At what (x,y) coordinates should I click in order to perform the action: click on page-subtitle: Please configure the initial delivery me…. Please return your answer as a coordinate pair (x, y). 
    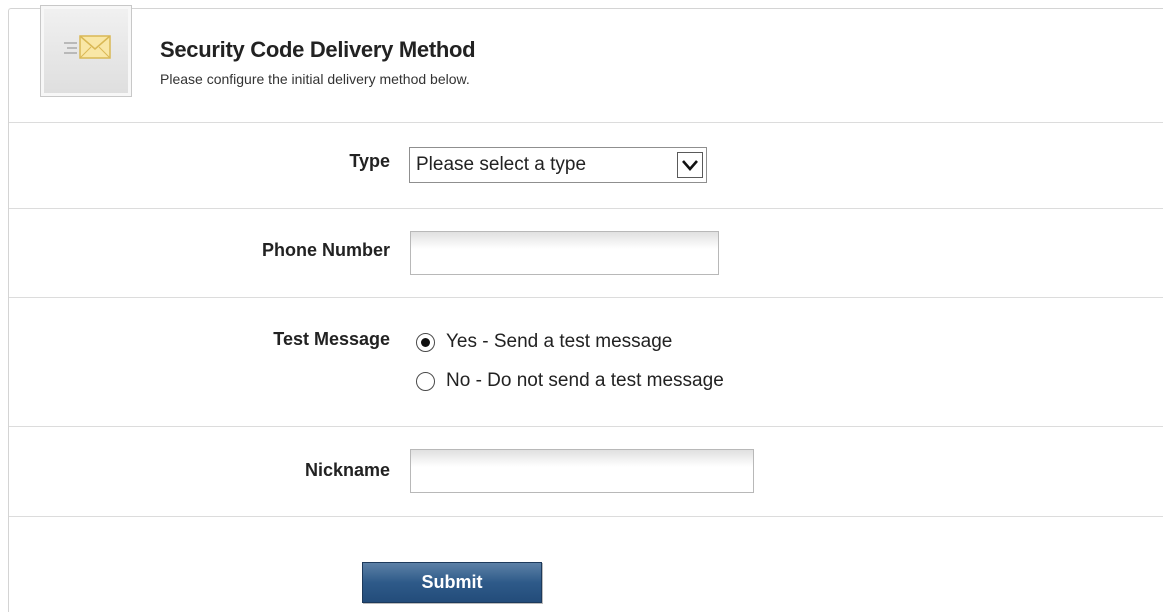
    Looking at the image, I should click on (315, 79).